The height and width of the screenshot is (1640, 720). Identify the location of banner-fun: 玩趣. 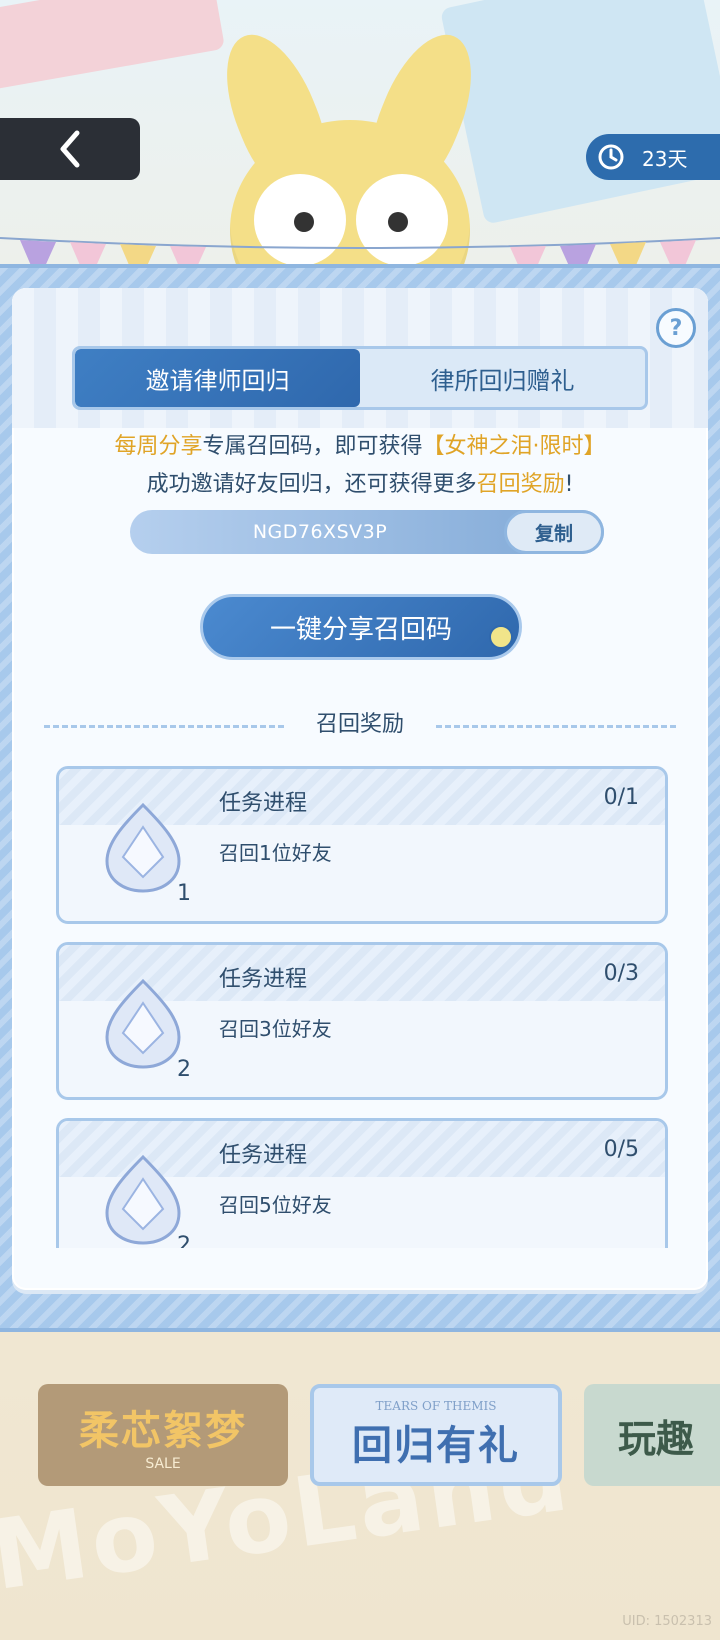
(652, 1435).